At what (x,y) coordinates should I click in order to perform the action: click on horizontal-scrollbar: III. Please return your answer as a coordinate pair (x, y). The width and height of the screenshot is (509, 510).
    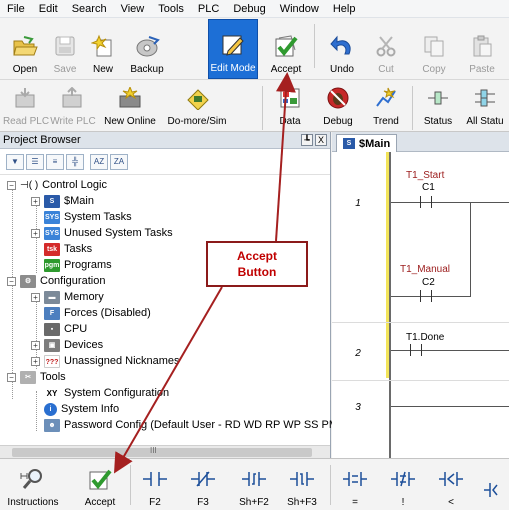
    Looking at the image, I should click on (165, 451).